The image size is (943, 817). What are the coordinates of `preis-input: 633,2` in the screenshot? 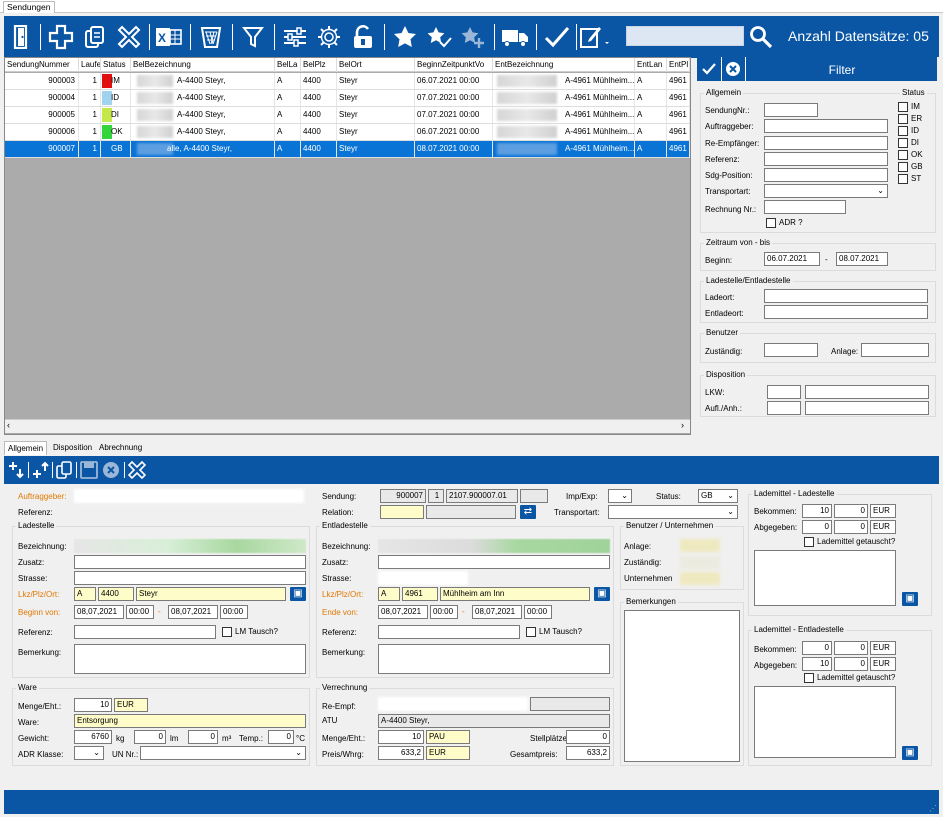 It's located at (401, 753).